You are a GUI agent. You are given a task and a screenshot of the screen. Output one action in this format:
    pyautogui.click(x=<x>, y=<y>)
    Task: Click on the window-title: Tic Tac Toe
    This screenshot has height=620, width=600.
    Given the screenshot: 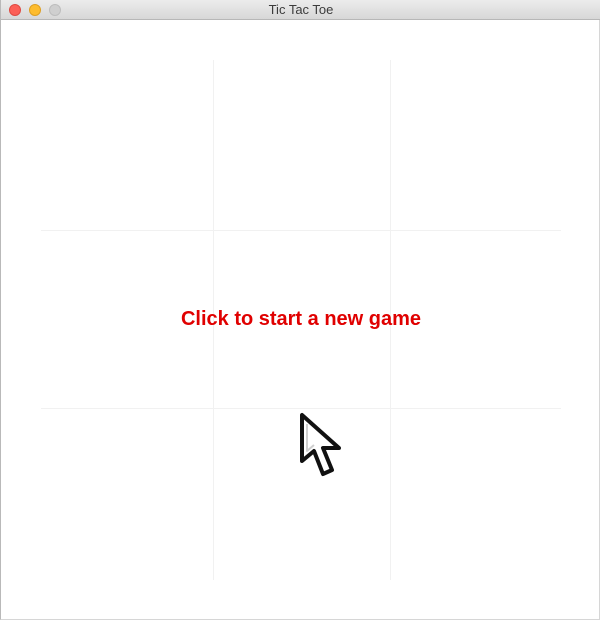 What is the action you would take?
    pyautogui.click(x=301, y=9)
    